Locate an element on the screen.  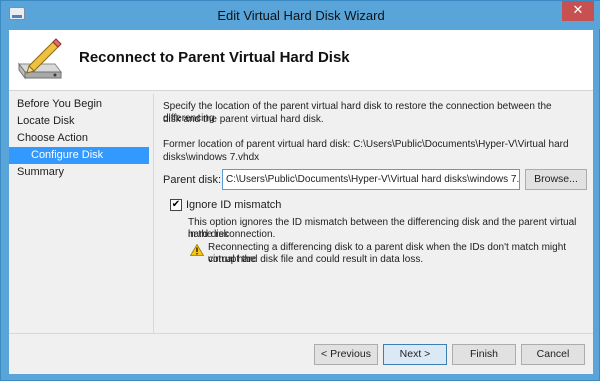
footer-divider is located at coordinates (301, 333).